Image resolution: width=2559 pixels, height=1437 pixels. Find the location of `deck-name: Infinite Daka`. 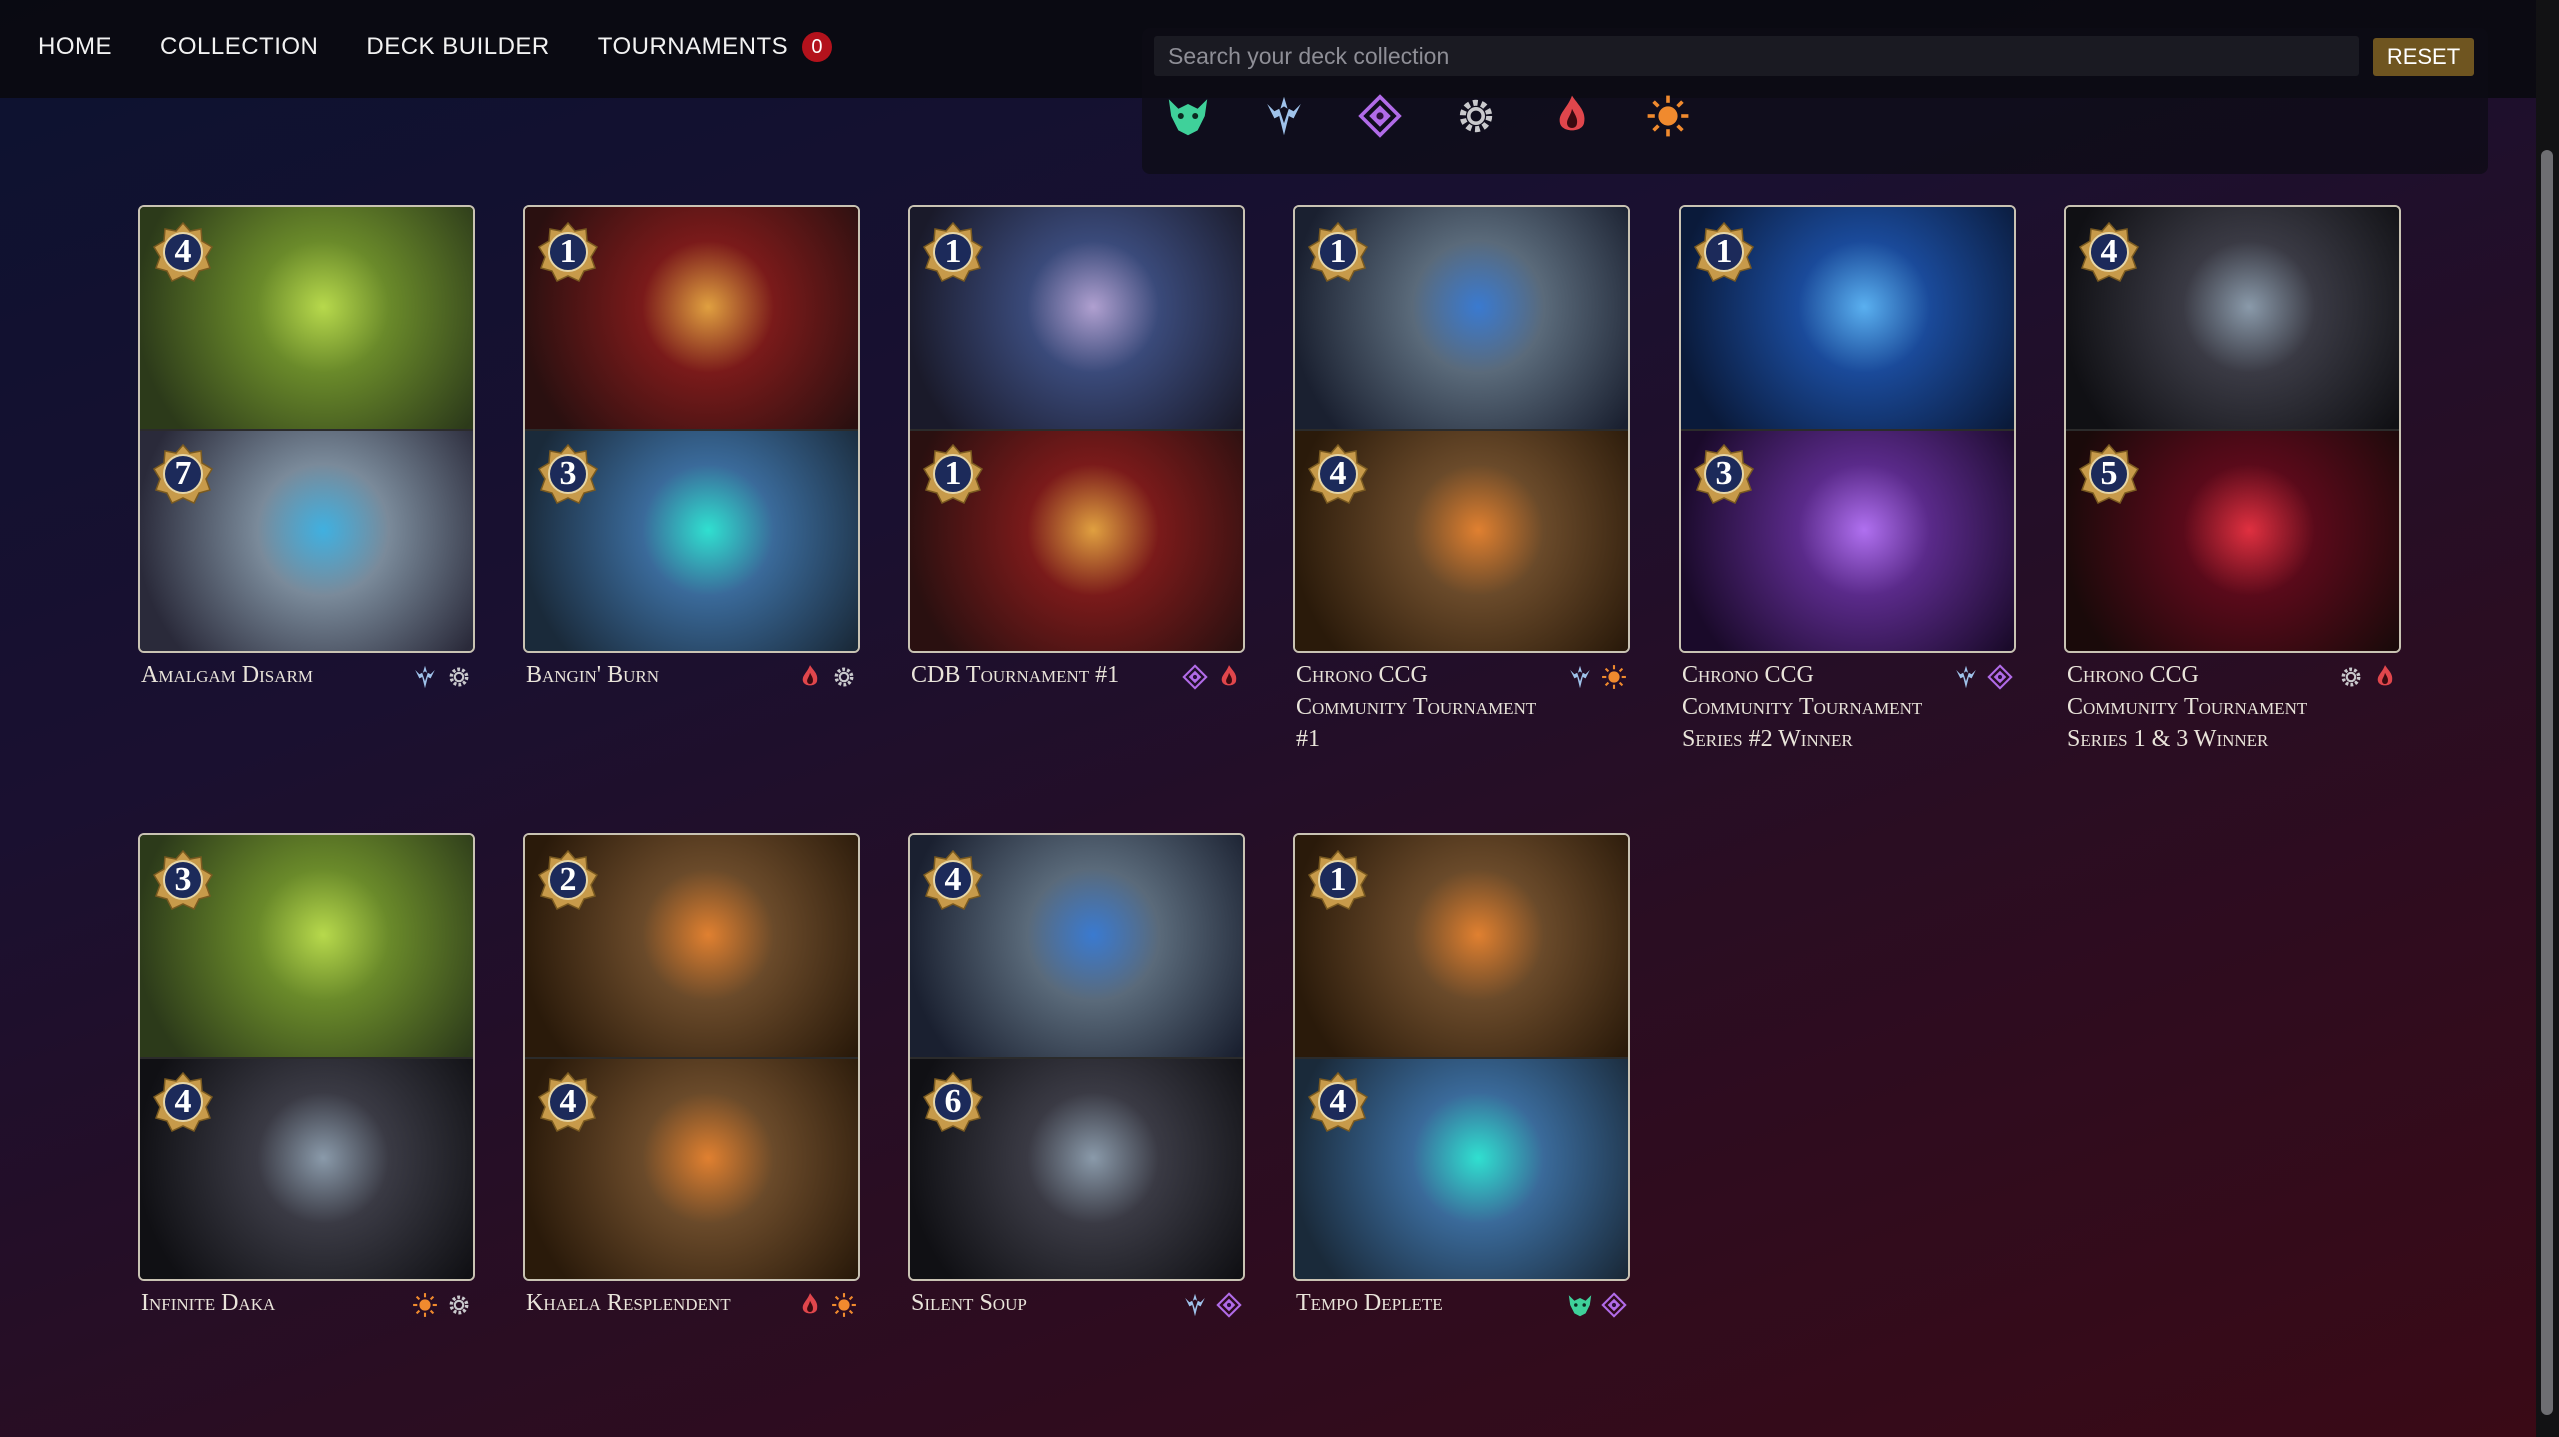

deck-name: Infinite Daka is located at coordinates (263, 1303).